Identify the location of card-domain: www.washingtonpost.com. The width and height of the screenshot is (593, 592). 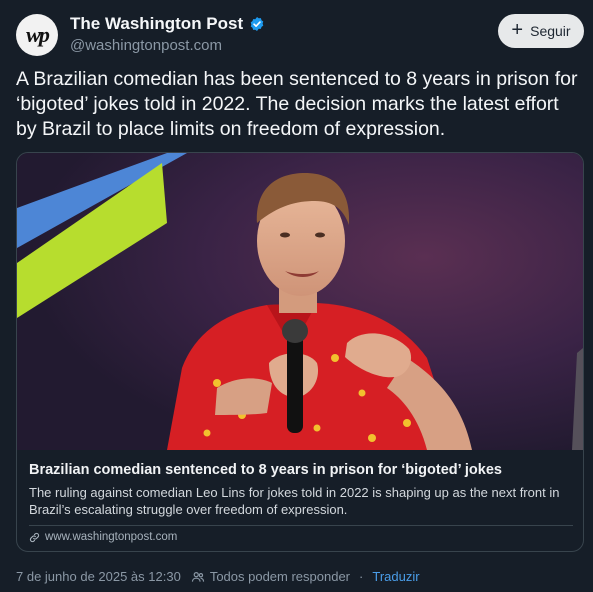
(103, 537).